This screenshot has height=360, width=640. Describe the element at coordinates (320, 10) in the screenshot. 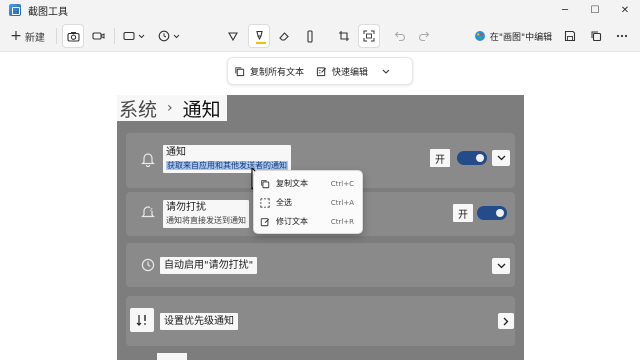

I see `title-bar: 截图工具 ─ ☐ ✕` at that location.